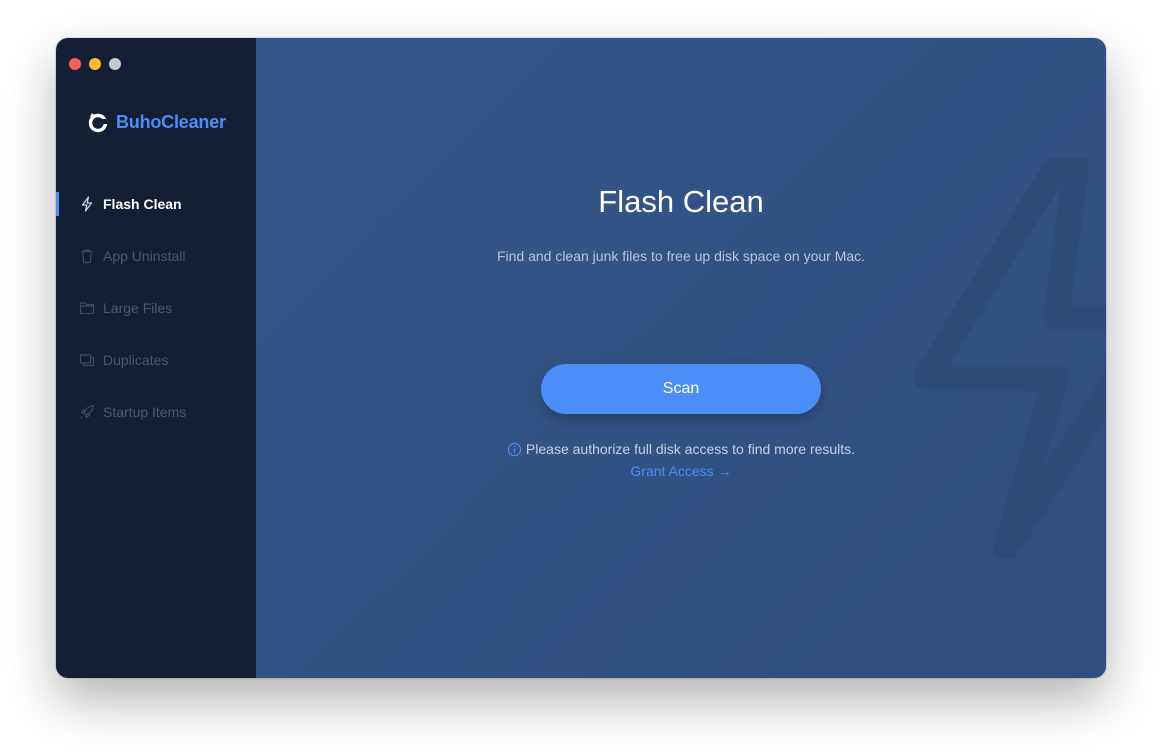 The width and height of the screenshot is (1162, 752). I want to click on app-name: BuhoCleaner, so click(171, 121).